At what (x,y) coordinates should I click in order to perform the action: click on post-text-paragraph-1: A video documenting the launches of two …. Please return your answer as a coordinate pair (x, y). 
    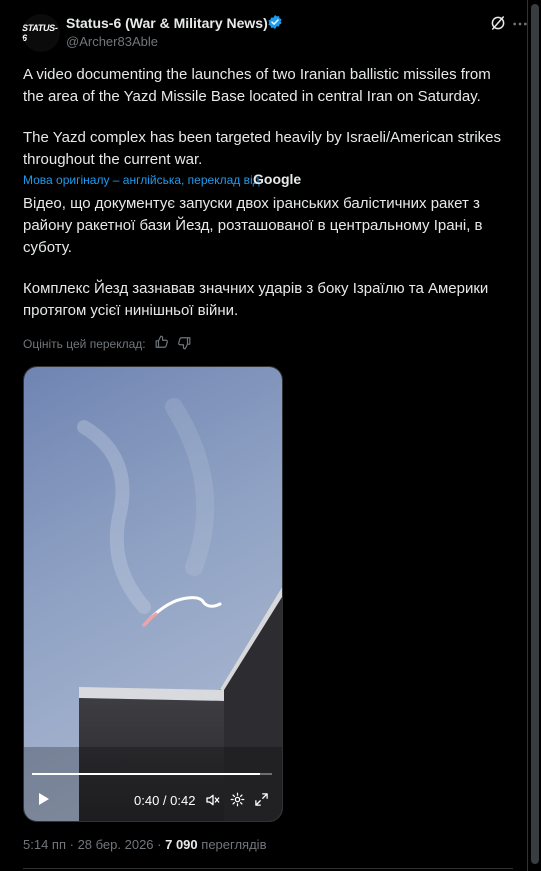
    Looking at the image, I should click on (257, 85).